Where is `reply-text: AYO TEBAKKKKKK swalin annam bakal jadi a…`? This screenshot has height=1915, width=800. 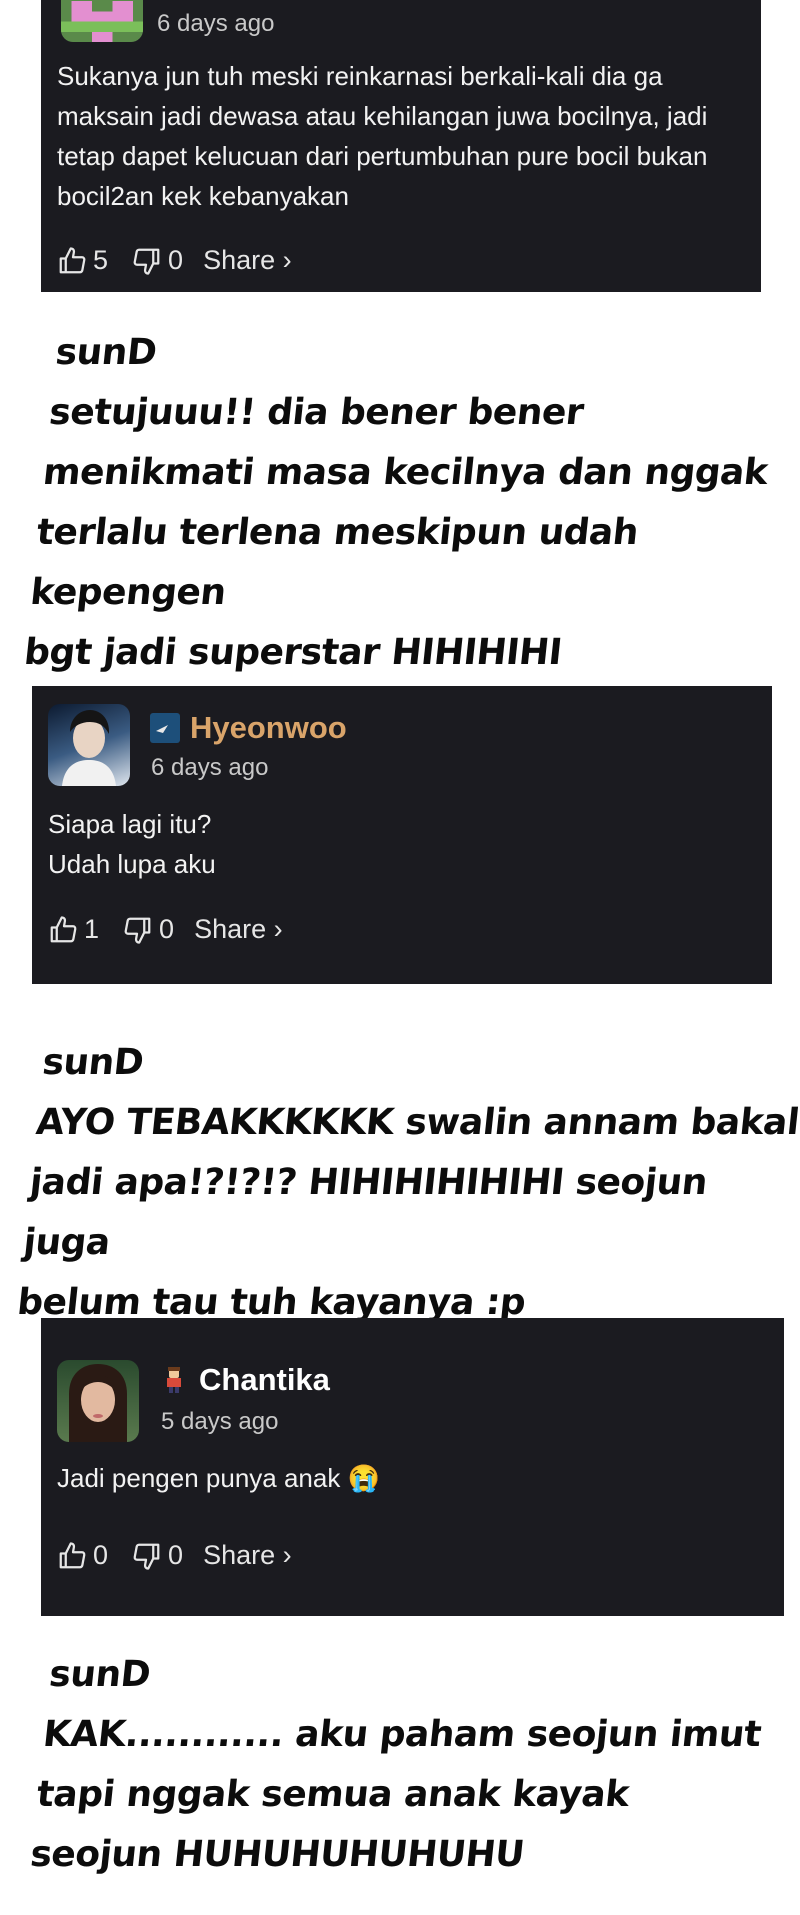 reply-text: AYO TEBAKKKKKK swalin annam bakal jadi a… is located at coordinates (407, 1212).